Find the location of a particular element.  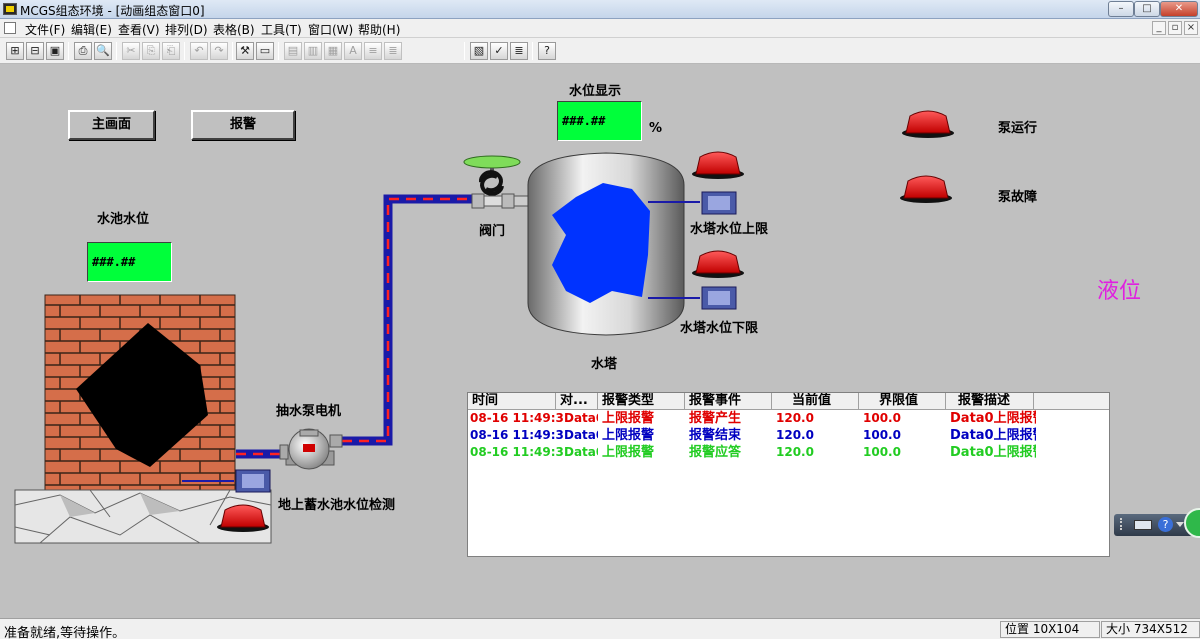

title-bar: MCGS组态环境 - [动画组态窗口0] – □ ✕ is located at coordinates (600, 9).